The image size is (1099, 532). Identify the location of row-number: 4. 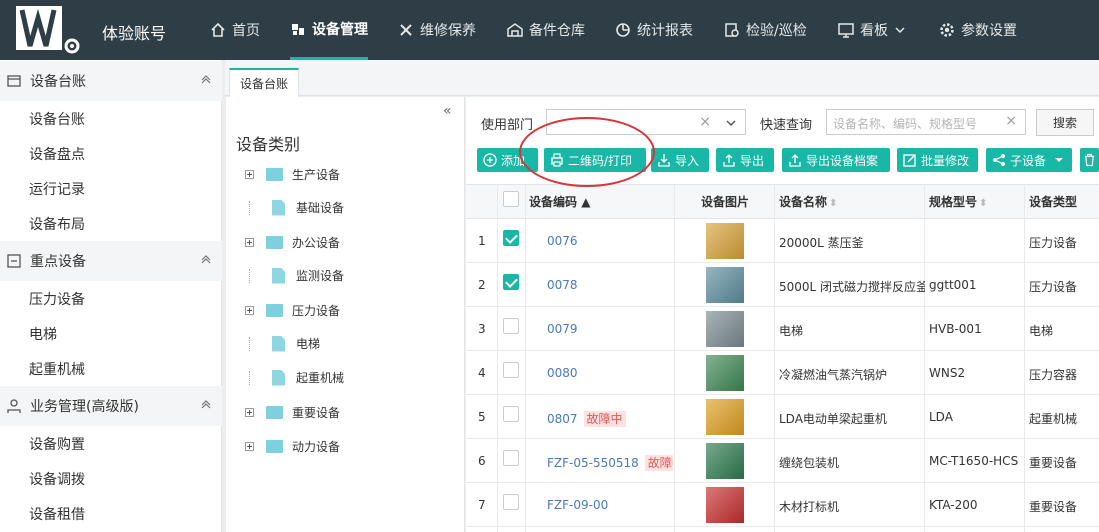
(482, 373).